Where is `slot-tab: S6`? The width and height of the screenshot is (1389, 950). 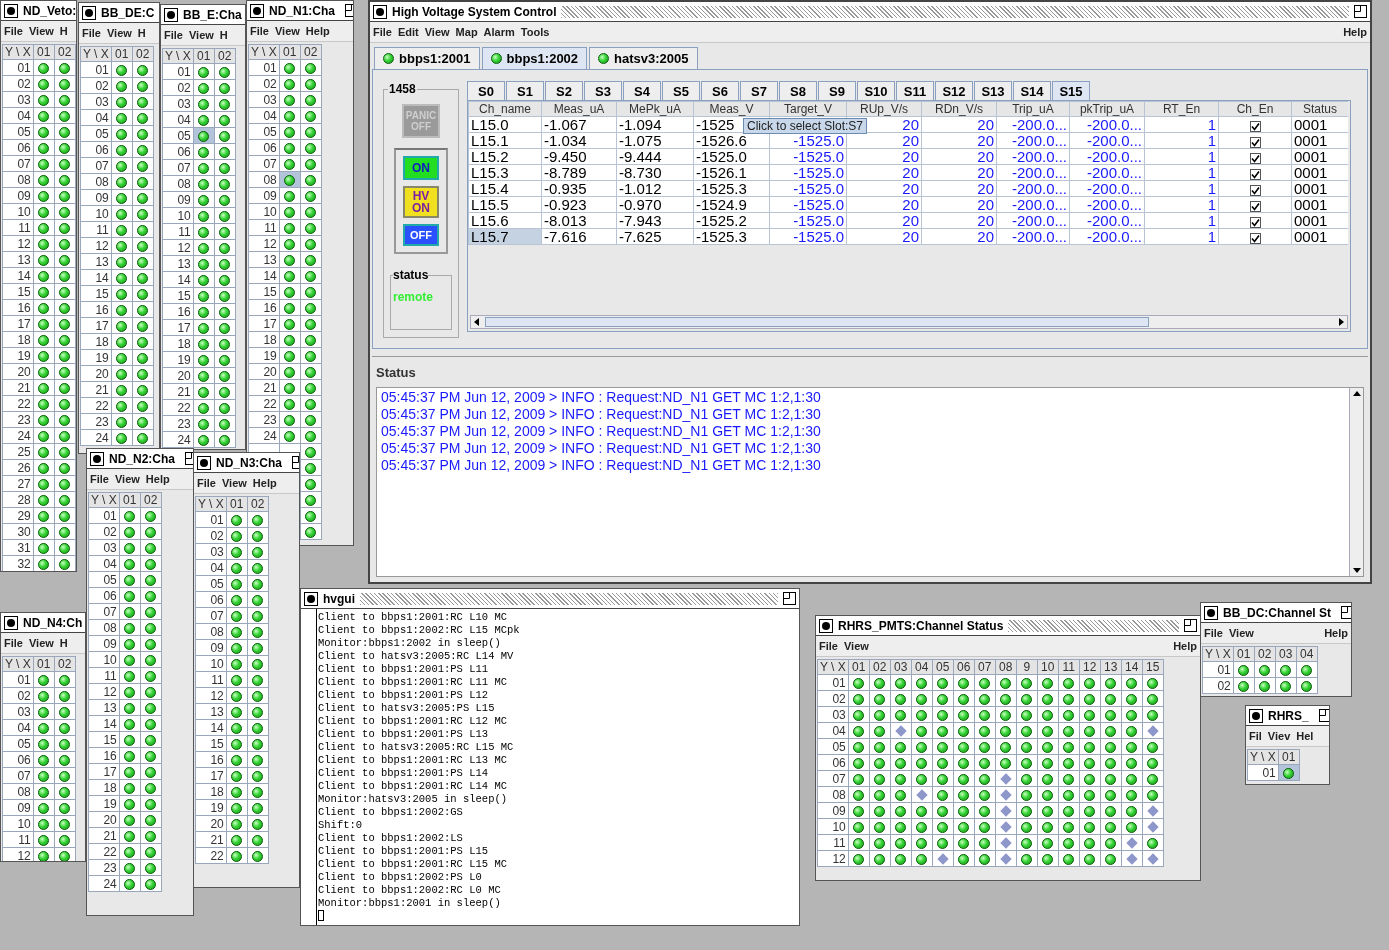 slot-tab: S6 is located at coordinates (720, 90).